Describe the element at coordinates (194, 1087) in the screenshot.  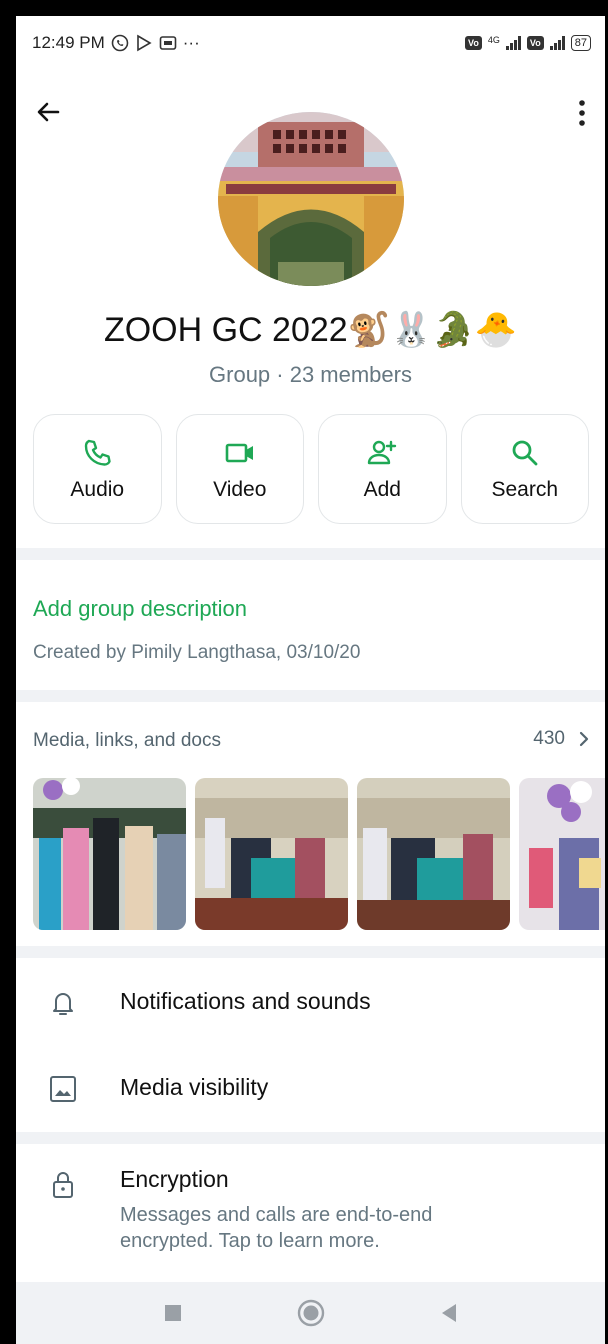
I see `media-visibility-label: Media visibility` at that location.